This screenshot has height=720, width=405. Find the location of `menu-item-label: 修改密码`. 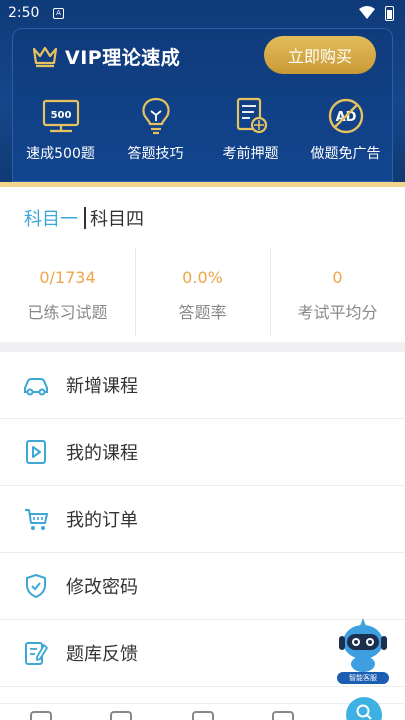

menu-item-label: 修改密码 is located at coordinates (102, 587).